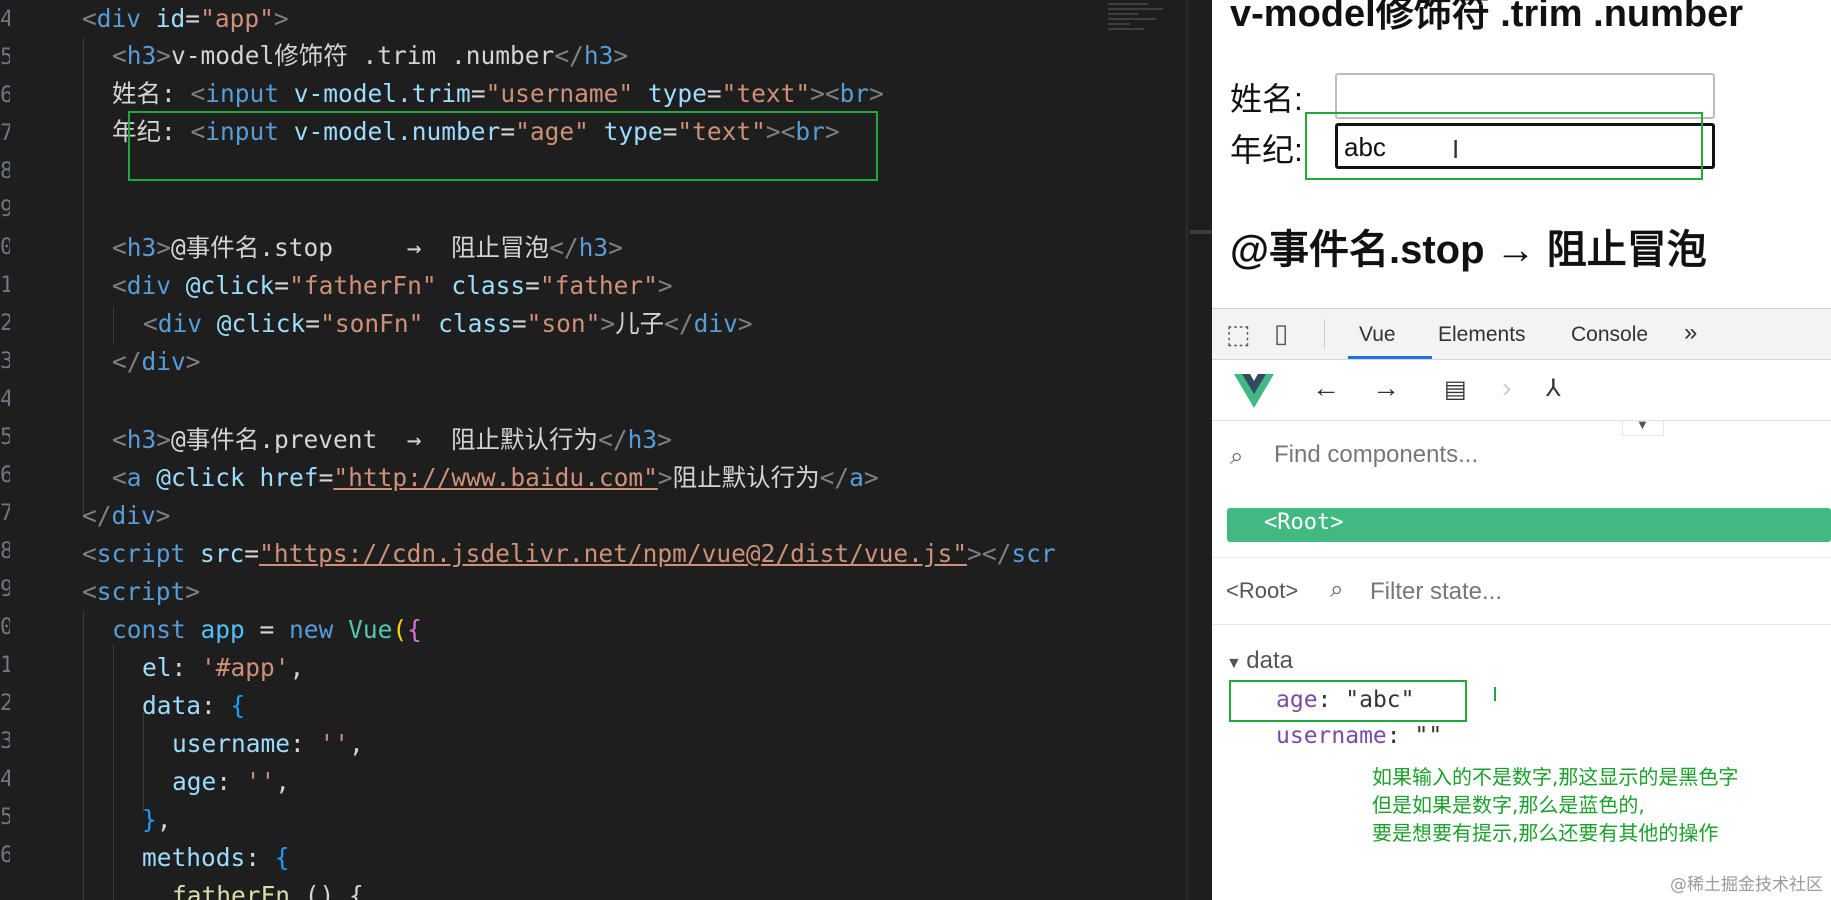  Describe the element at coordinates (1201, 232) in the screenshot. I see `scrollbar-thumb` at that location.